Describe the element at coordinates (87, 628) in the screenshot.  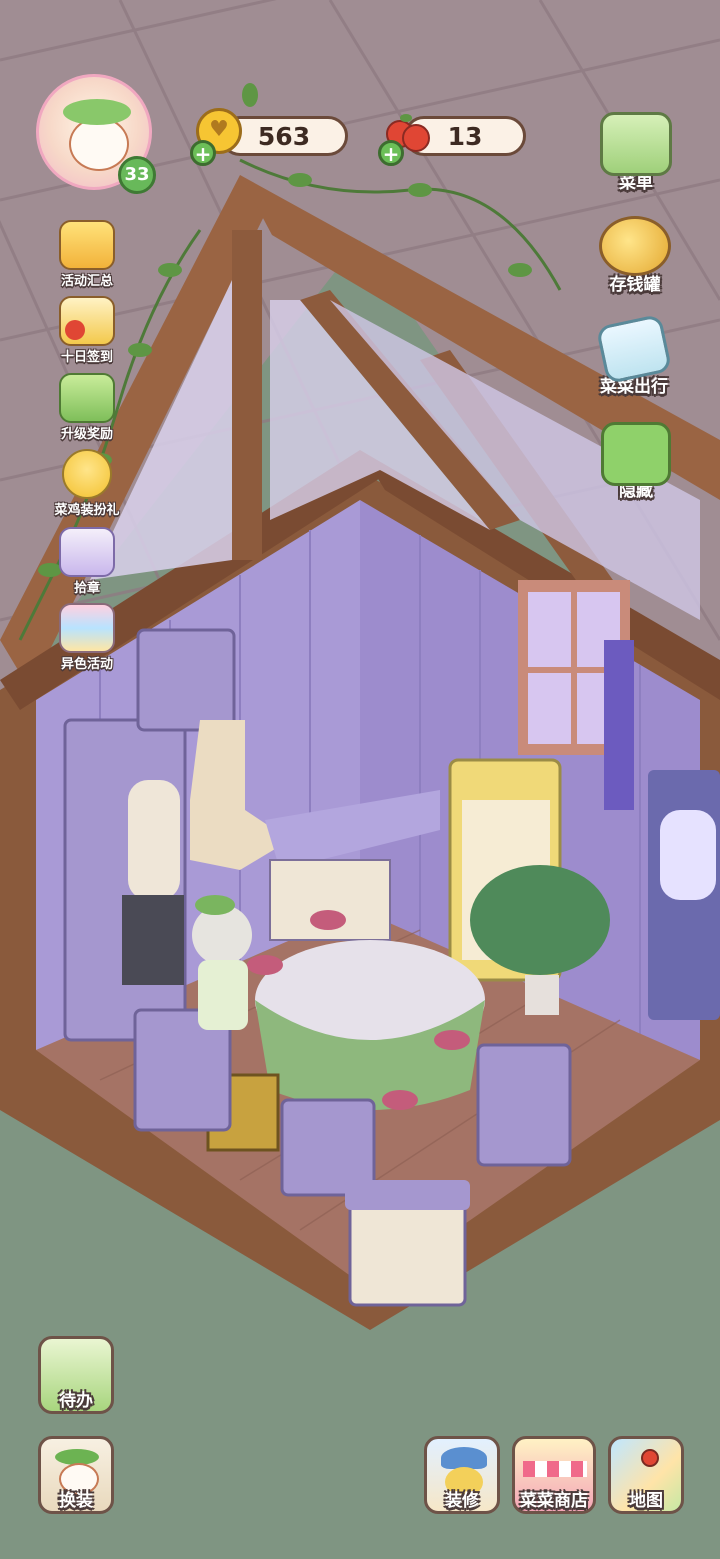
I see `rainbow-box-icon` at that location.